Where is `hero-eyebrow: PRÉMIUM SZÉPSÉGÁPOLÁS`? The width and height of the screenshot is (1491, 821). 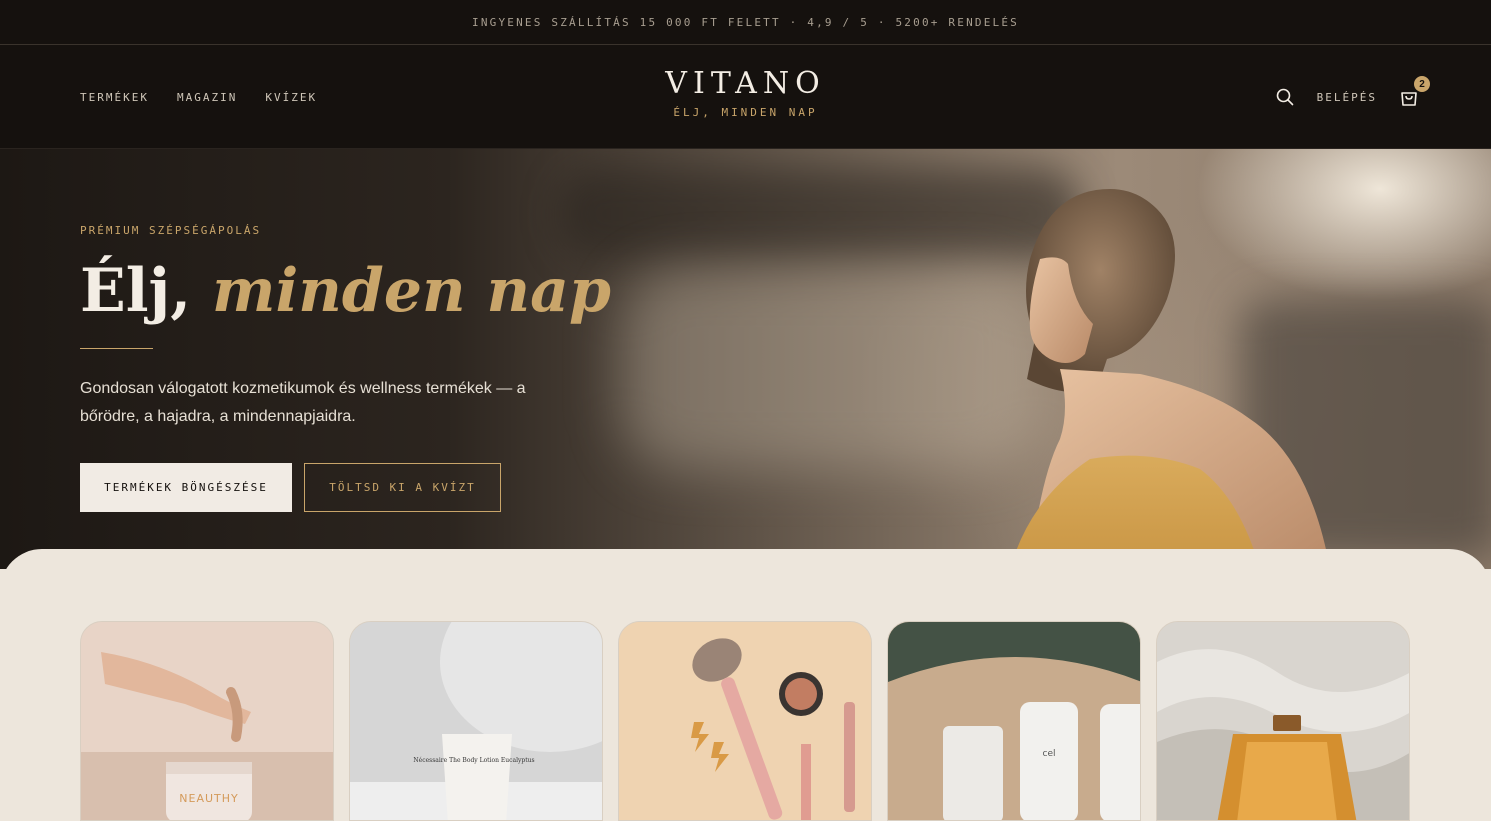
hero-eyebrow: PRÉMIUM SZÉPSÉGÁPOLÁS is located at coordinates (171, 230).